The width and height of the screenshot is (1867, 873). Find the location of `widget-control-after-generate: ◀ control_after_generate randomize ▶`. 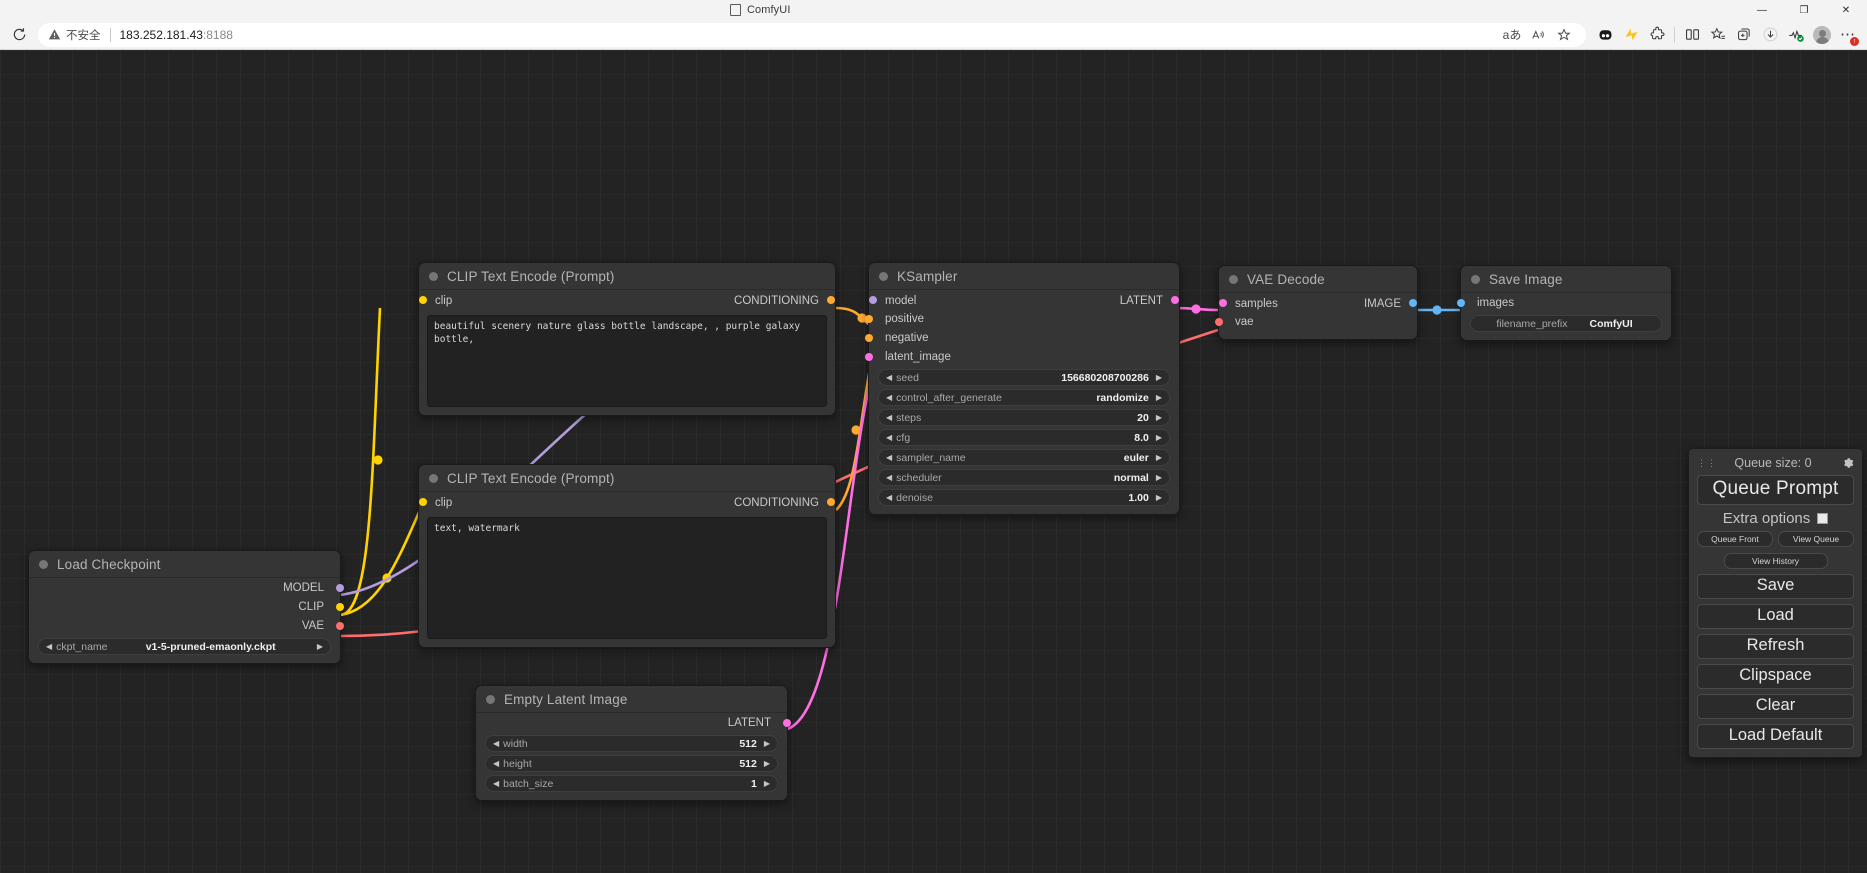

widget-control-after-generate: ◀ control_after_generate randomize ▶ is located at coordinates (1024, 397).